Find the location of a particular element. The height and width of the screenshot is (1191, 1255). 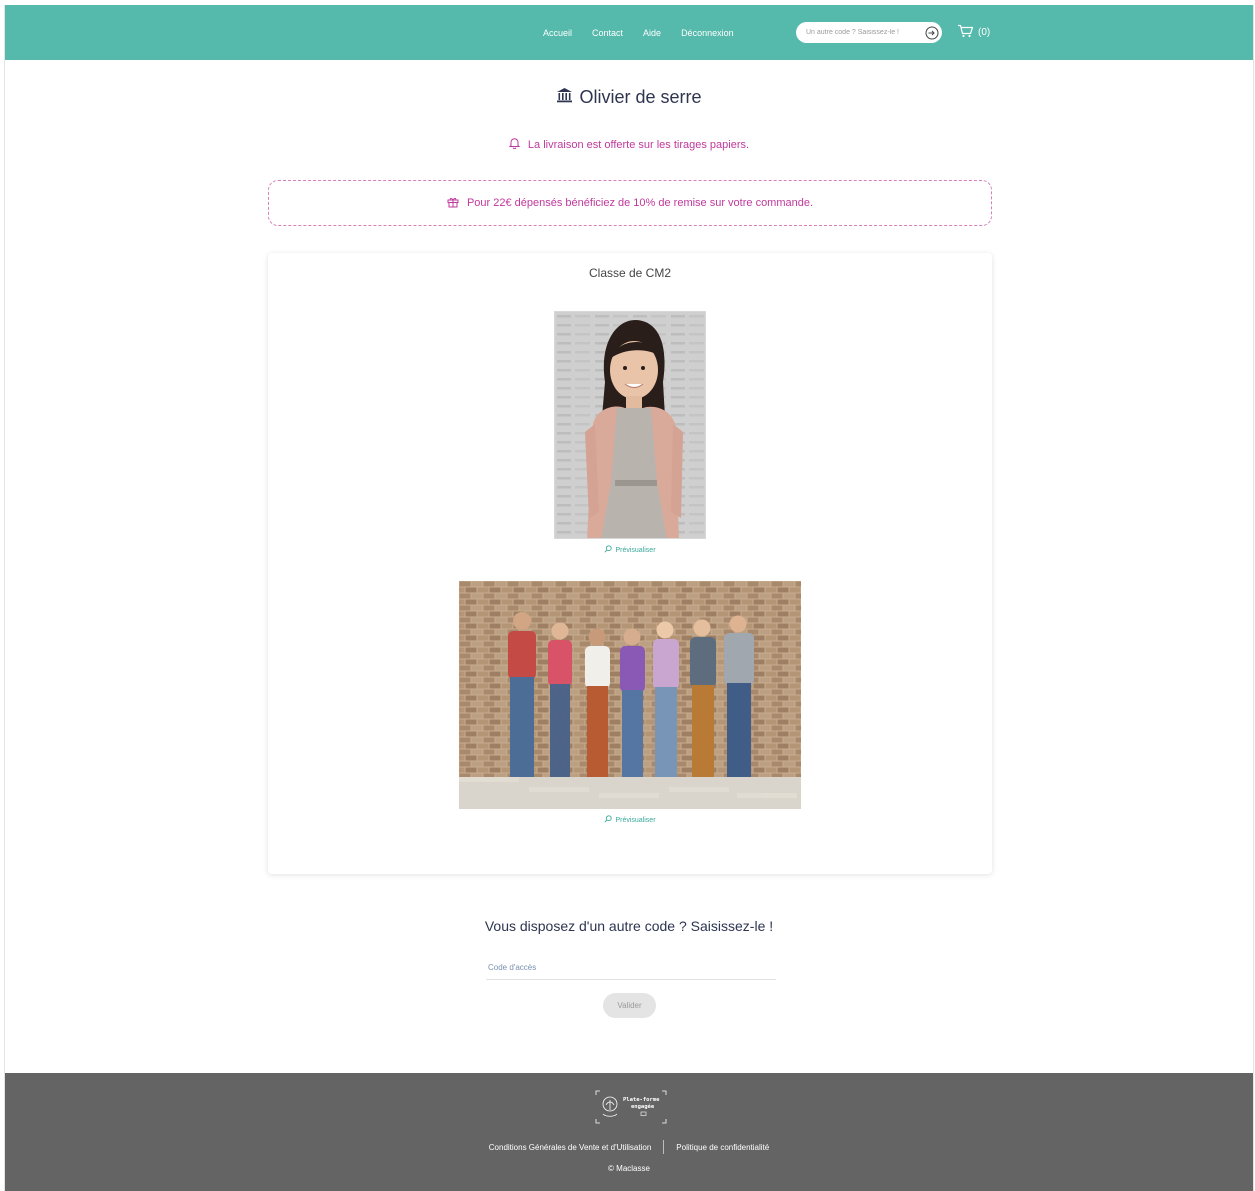

cart-icon is located at coordinates (965, 32).